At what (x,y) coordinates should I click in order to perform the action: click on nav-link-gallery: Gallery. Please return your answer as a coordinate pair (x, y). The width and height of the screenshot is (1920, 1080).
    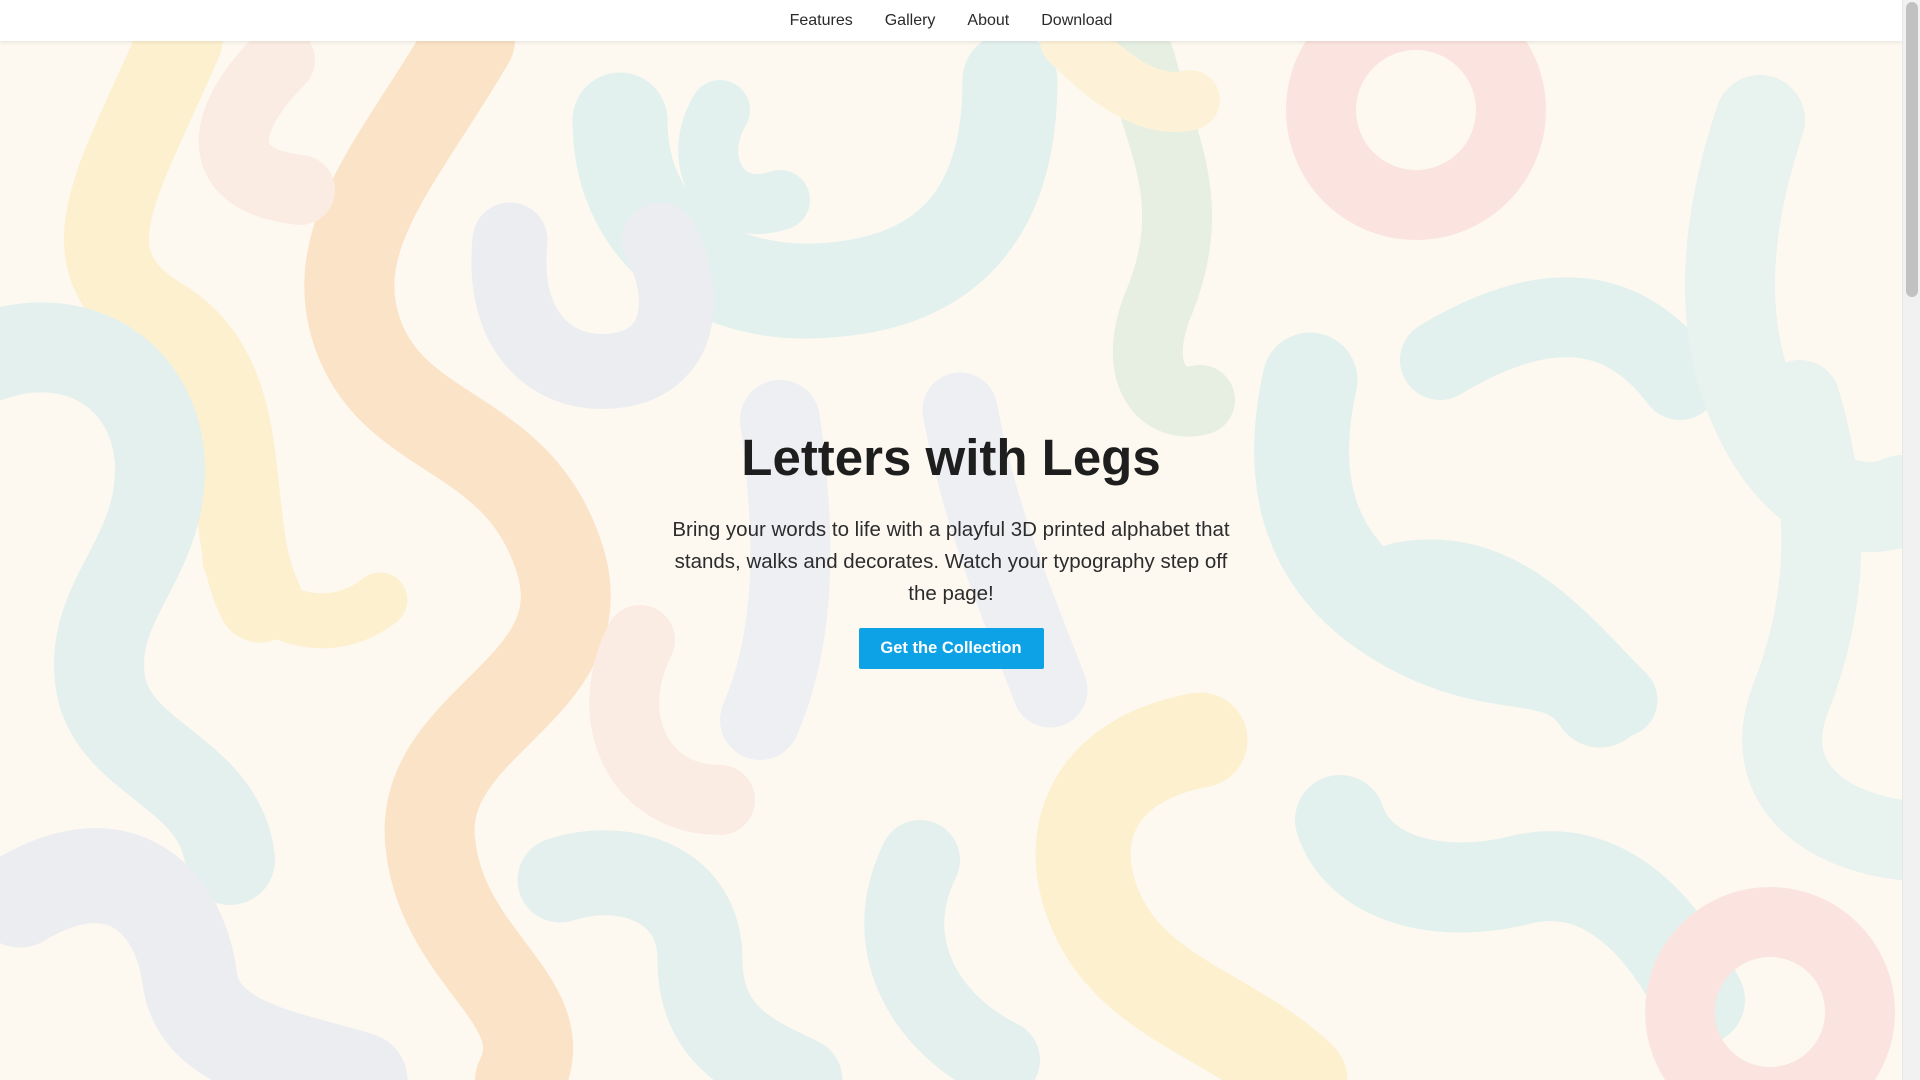
    Looking at the image, I should click on (910, 20).